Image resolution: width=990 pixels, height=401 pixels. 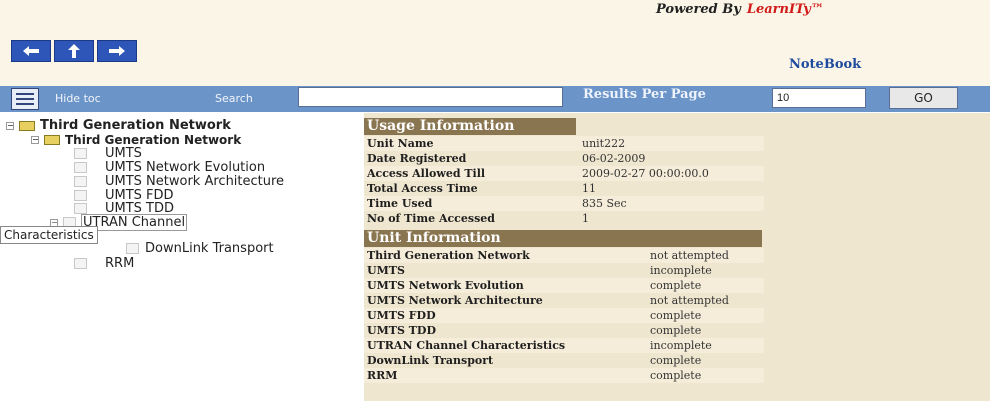 What do you see at coordinates (448, 255) in the screenshot?
I see `unit-label: Third Generation Network` at bounding box center [448, 255].